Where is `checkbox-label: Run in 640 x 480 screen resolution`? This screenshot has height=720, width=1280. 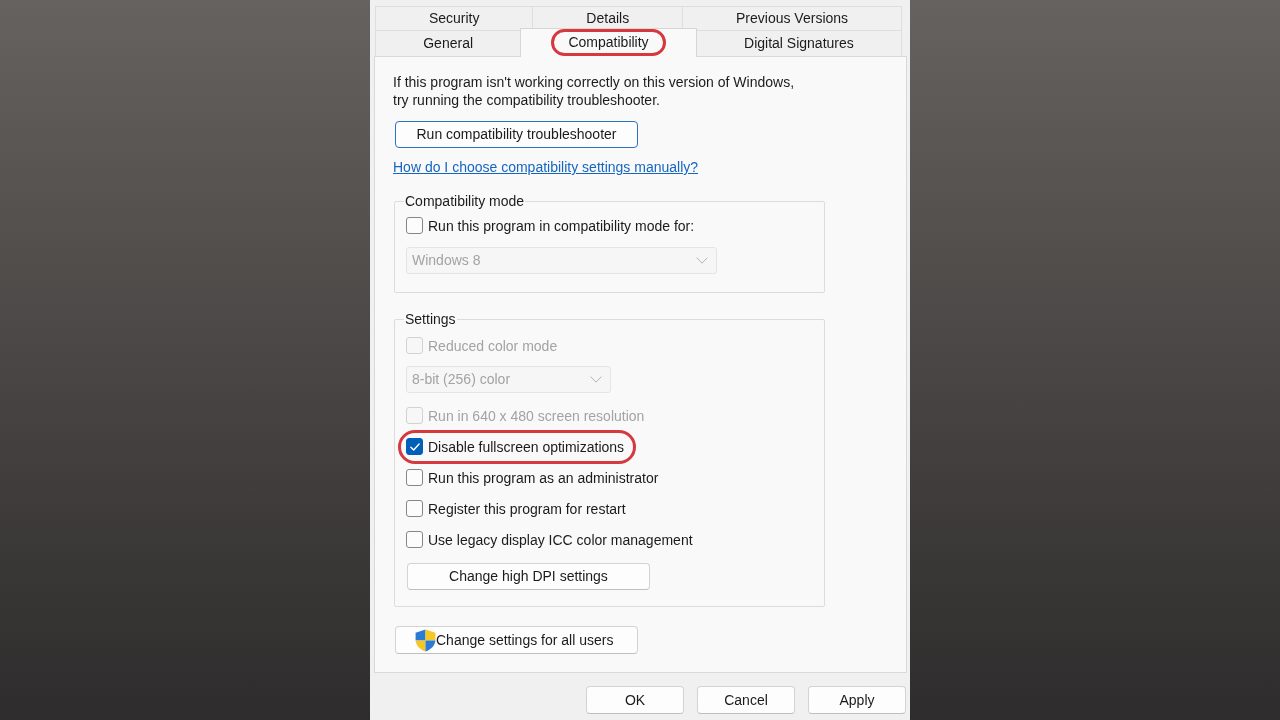
checkbox-label: Run in 640 x 480 screen resolution is located at coordinates (536, 415).